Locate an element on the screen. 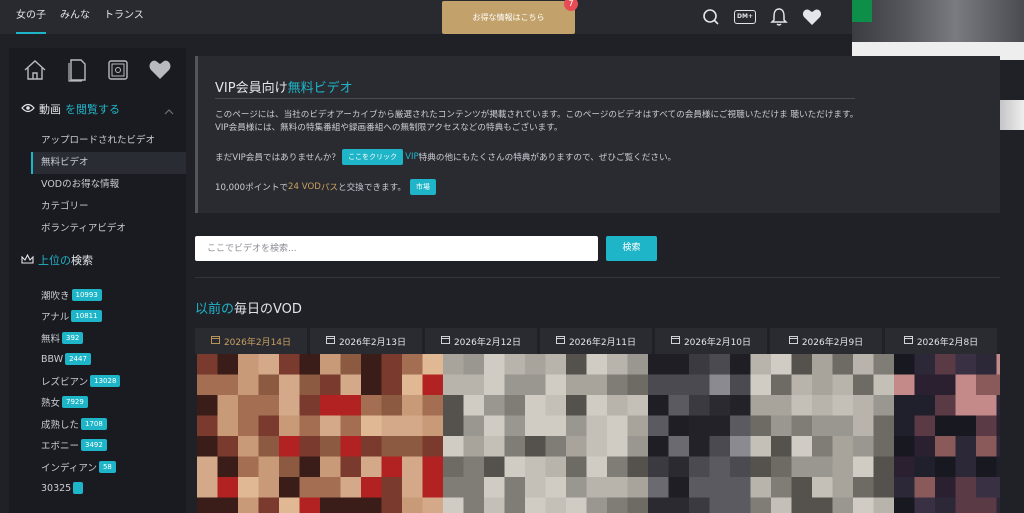 This screenshot has height=513, width=1024. date-tab: 2026年2月8日 is located at coordinates (941, 341).